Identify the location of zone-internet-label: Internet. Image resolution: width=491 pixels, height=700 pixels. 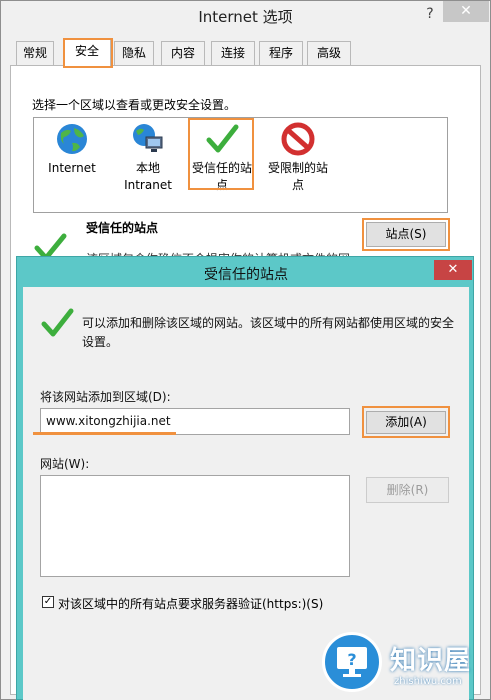
(72, 168).